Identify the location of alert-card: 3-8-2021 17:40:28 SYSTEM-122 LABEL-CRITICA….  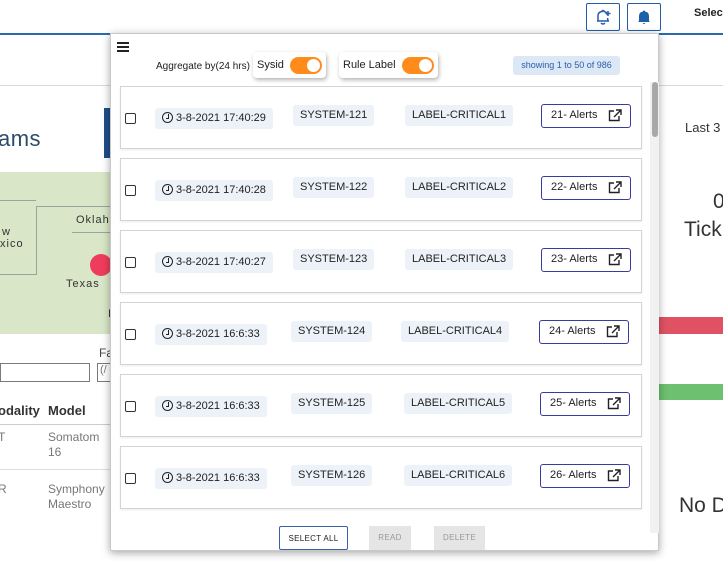
(381, 189).